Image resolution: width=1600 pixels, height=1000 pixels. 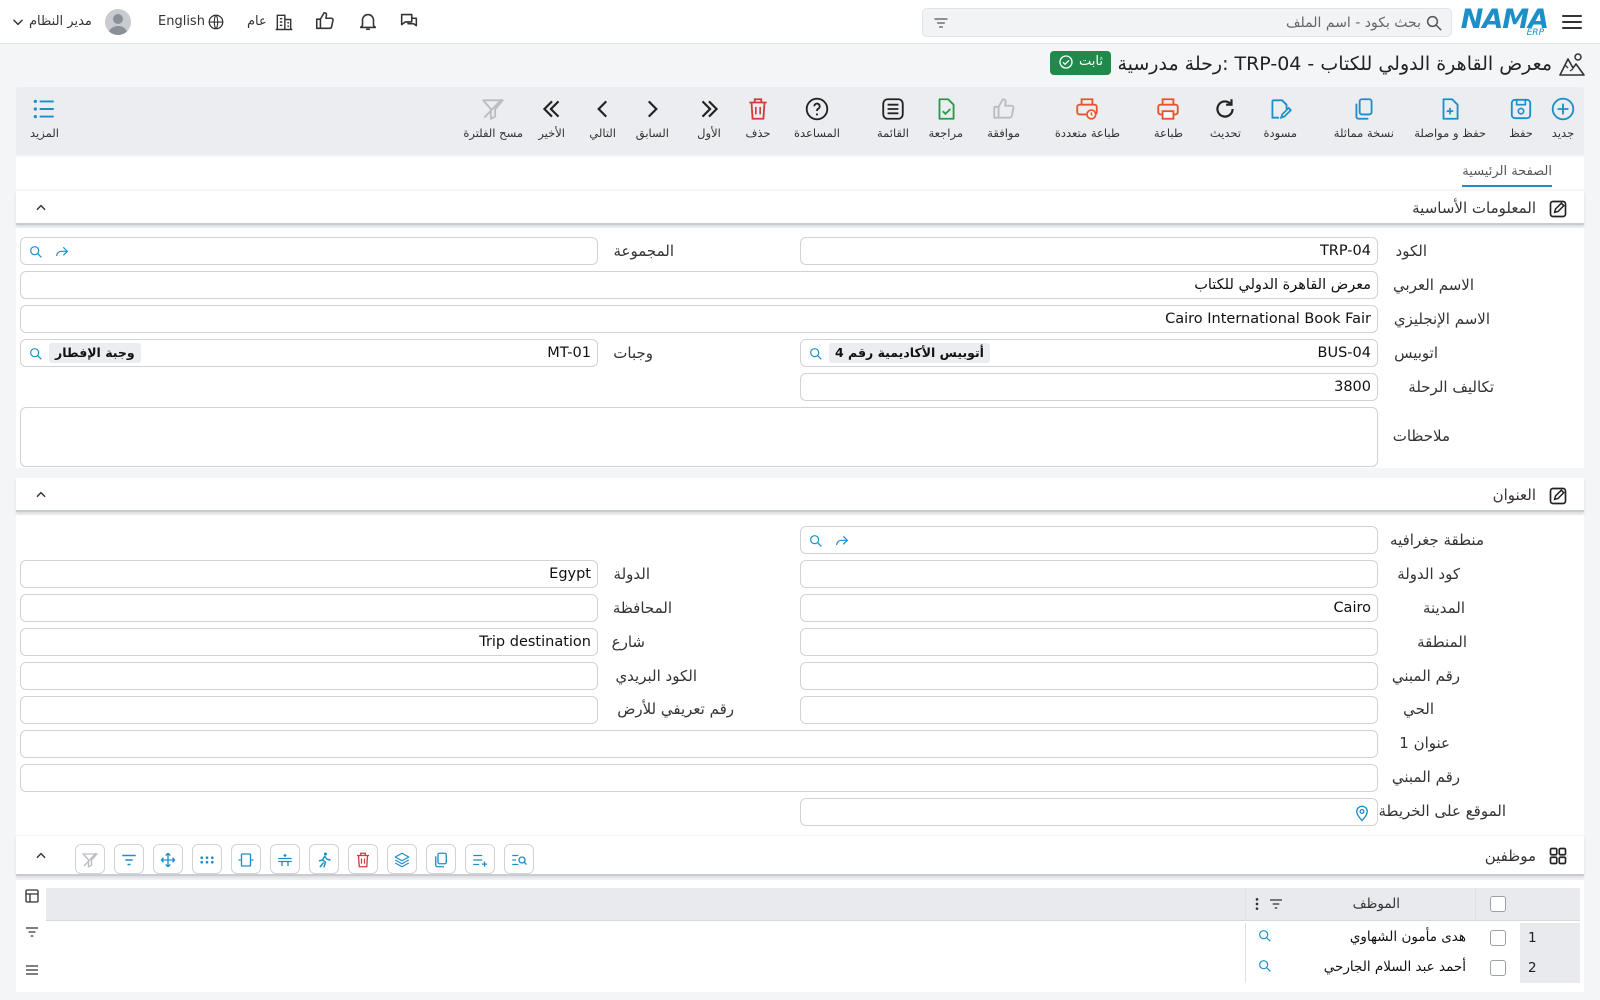 What do you see at coordinates (709, 118) in the screenshot?
I see `first-button: الأول` at bounding box center [709, 118].